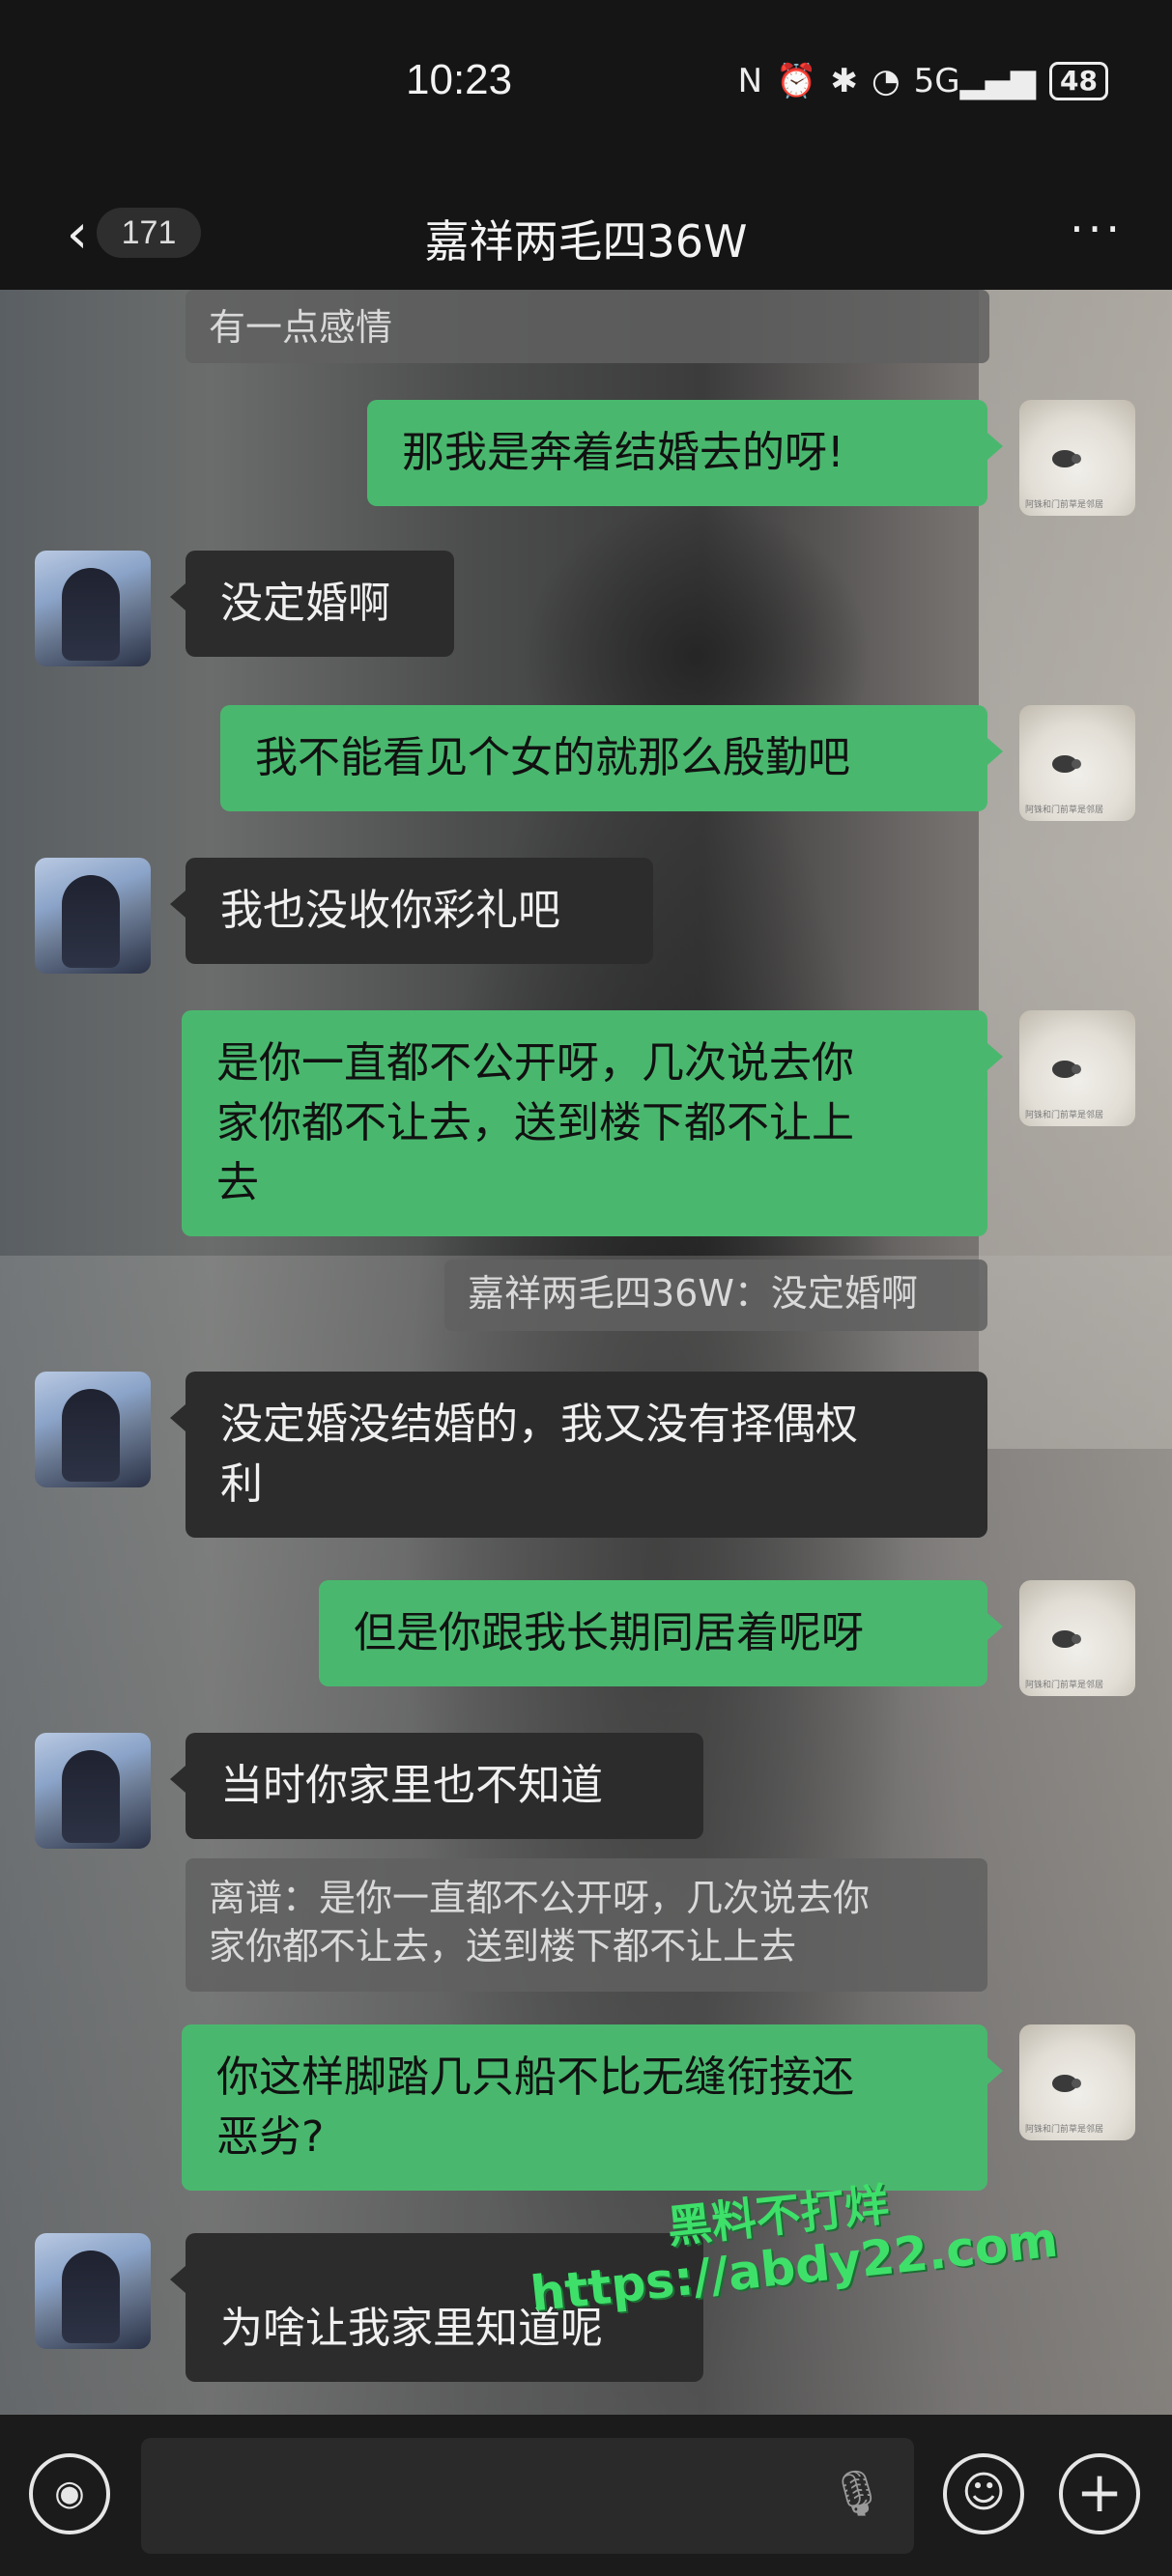 Image resolution: width=1172 pixels, height=2576 pixels. I want to click on signal-5g-icon: 5G▂▄▆, so click(975, 81).